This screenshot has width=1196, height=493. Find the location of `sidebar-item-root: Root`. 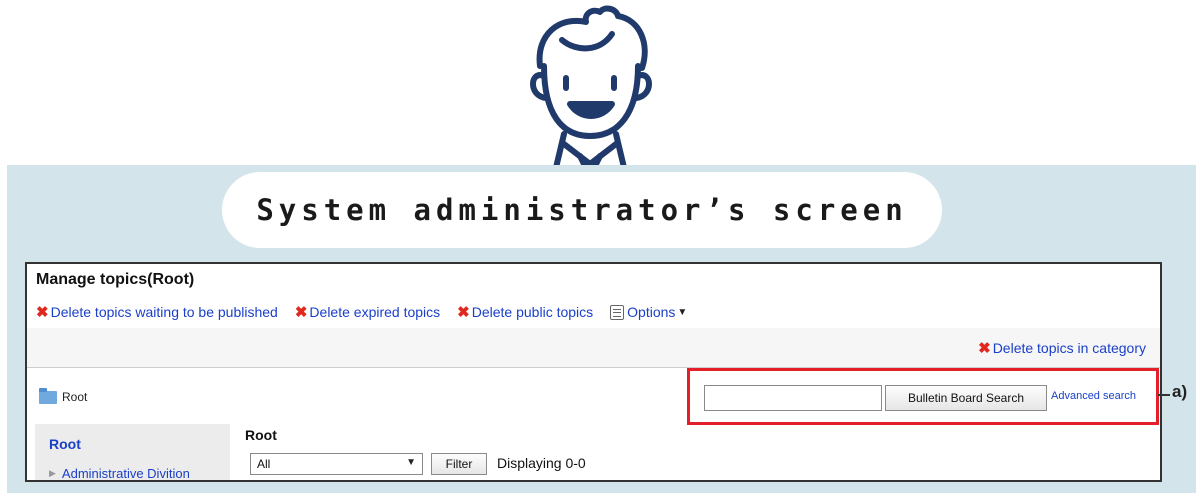

sidebar-item-root: Root is located at coordinates (65, 444).